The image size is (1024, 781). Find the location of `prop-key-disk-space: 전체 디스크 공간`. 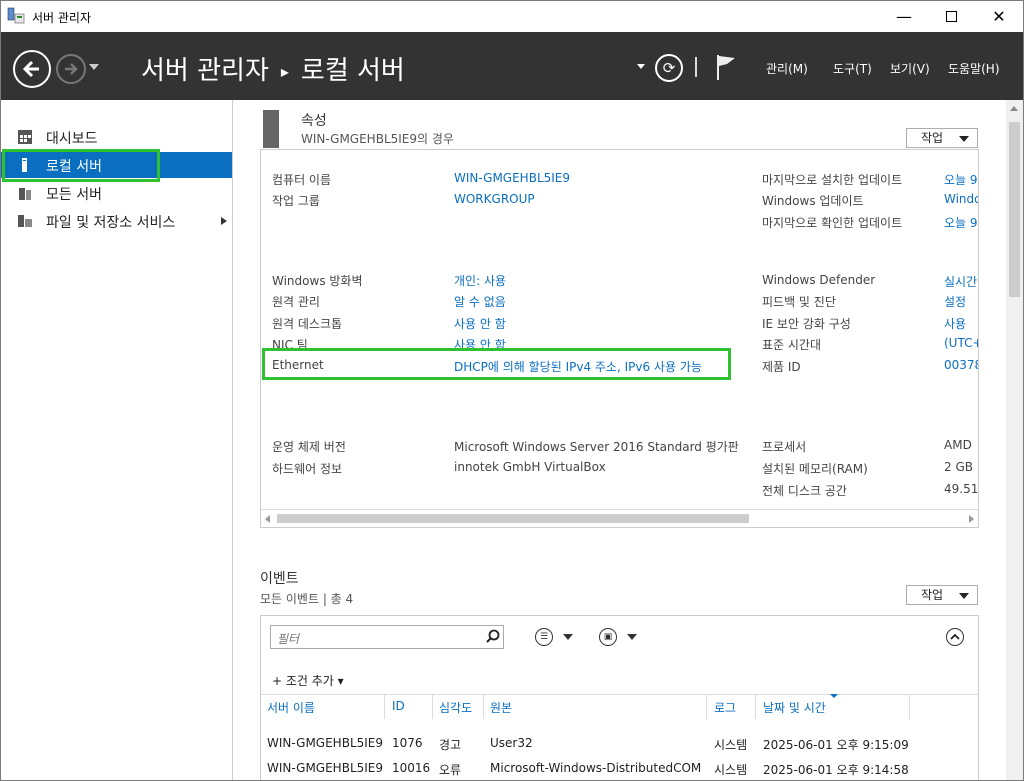

prop-key-disk-space: 전체 디스크 공간 is located at coordinates (804, 491).